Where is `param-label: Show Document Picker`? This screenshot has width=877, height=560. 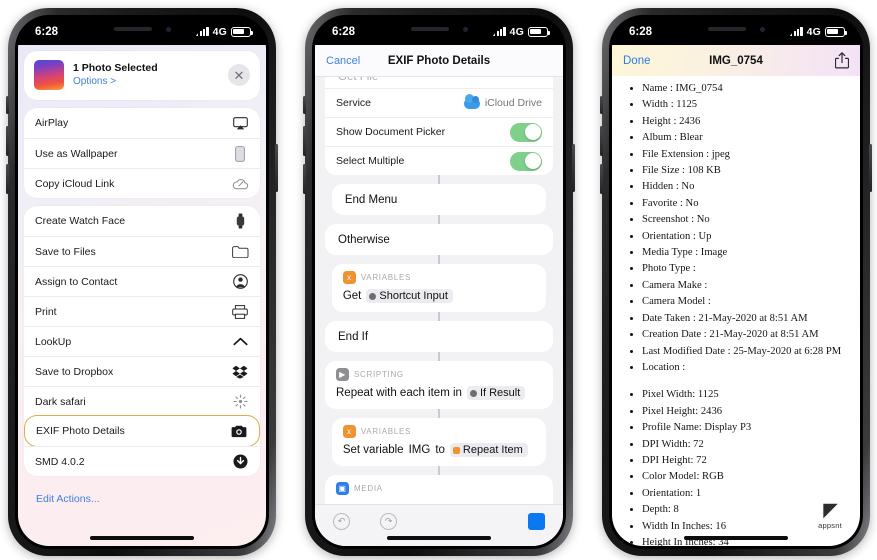 param-label: Show Document Picker is located at coordinates (391, 132).